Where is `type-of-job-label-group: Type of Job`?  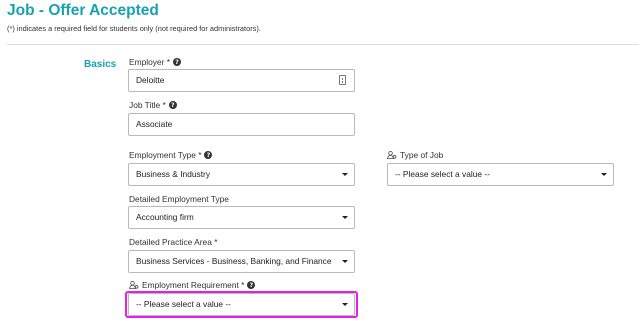
type-of-job-label-group: Type of Job is located at coordinates (415, 155).